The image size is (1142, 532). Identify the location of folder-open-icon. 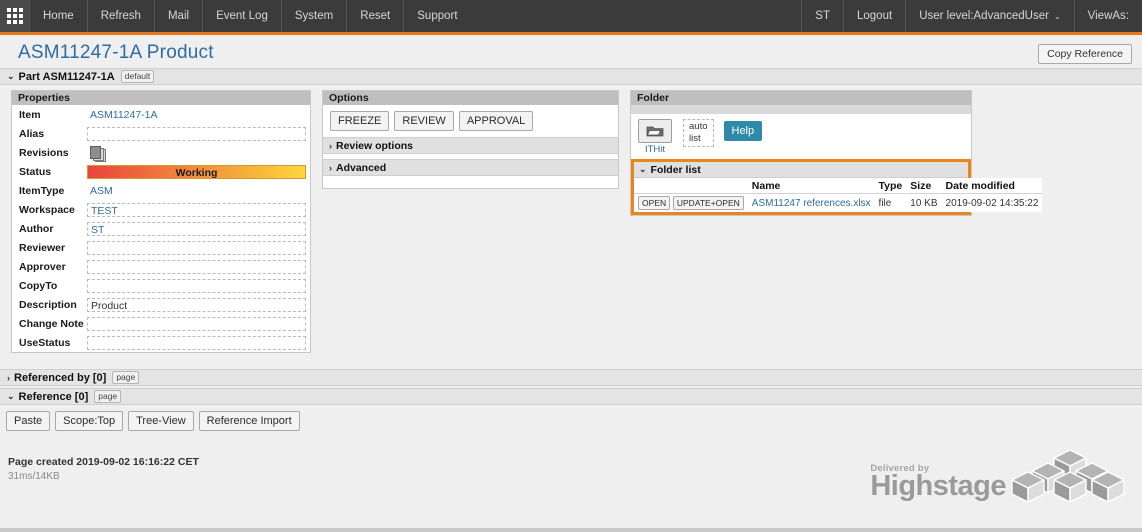
(655, 131).